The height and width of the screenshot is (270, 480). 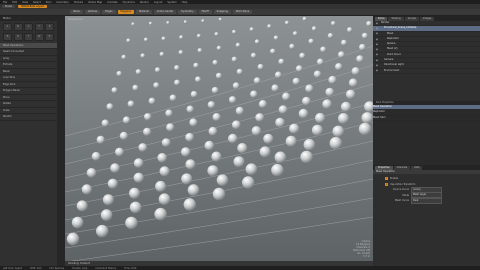 I want to click on tree-item-label: Camera, so click(x=389, y=60).